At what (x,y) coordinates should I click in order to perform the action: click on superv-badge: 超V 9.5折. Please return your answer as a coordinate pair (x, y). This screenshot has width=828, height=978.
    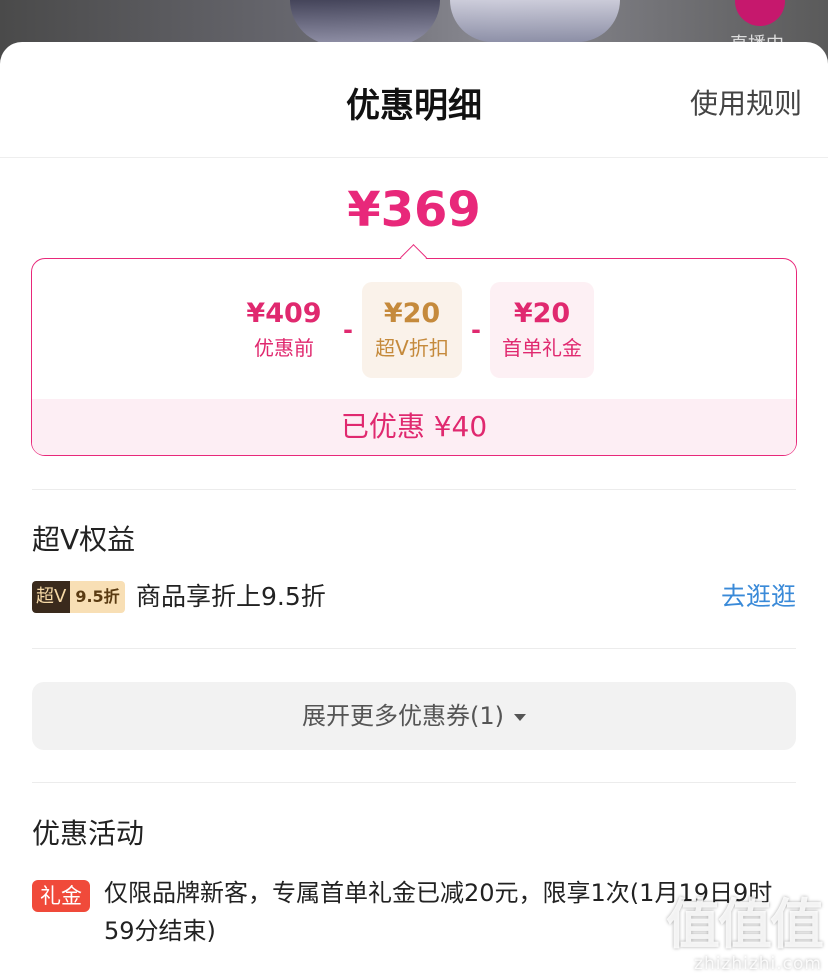
    Looking at the image, I should click on (78, 597).